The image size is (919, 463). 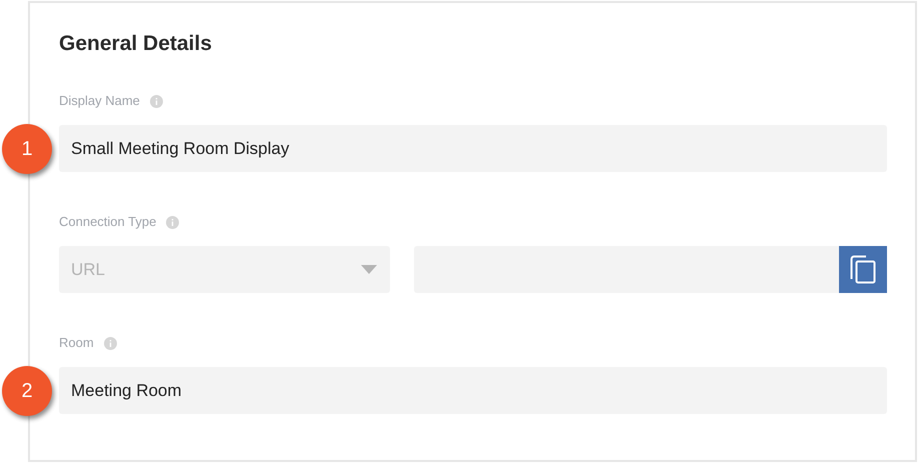 What do you see at coordinates (107, 222) in the screenshot?
I see `field-label: Connection Type` at bounding box center [107, 222].